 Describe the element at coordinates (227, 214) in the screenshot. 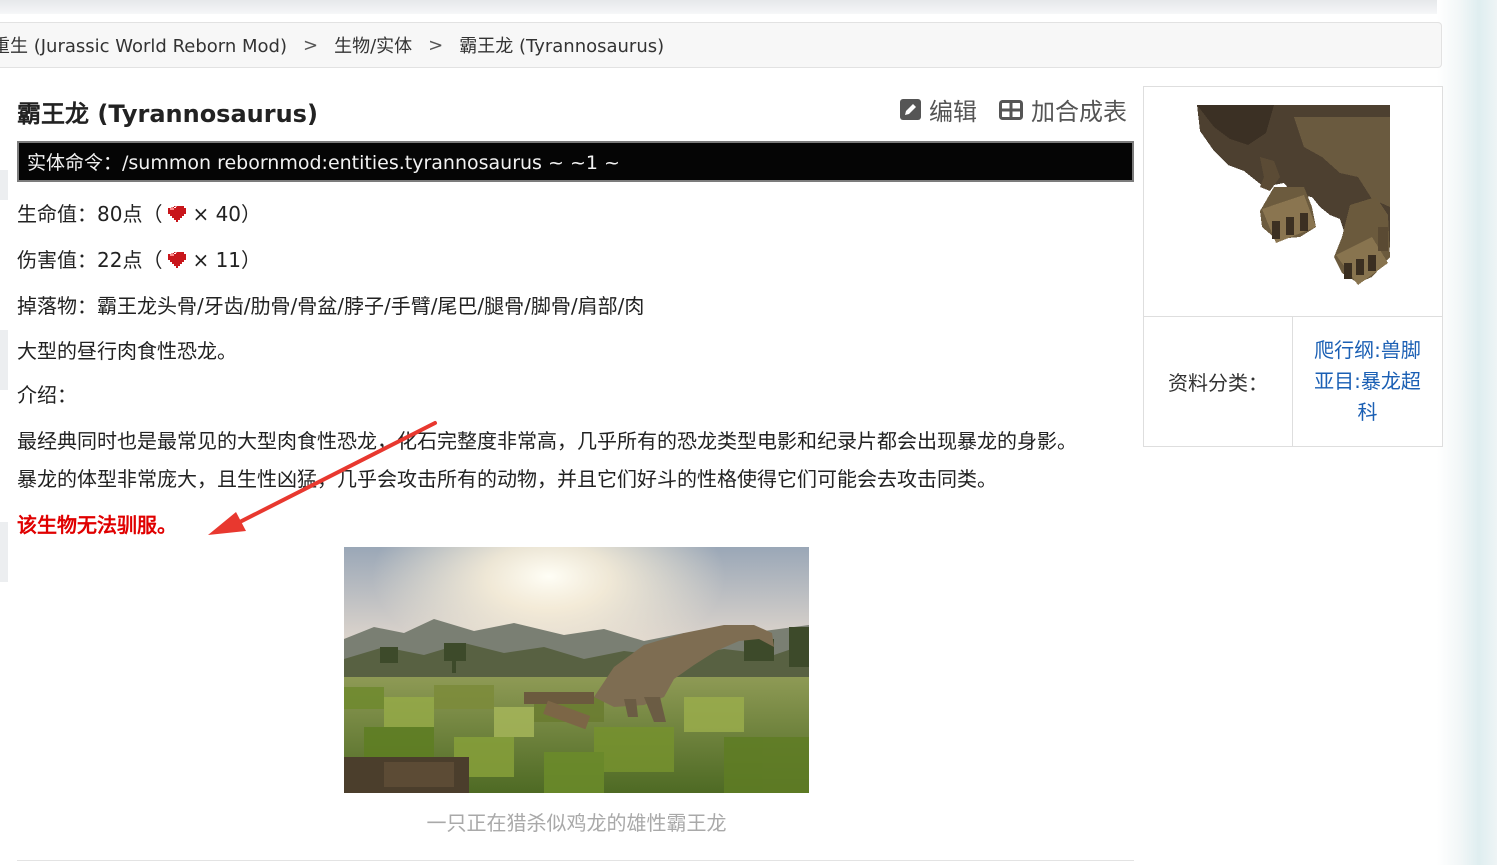

I see `health-multiplier: × 40）` at that location.